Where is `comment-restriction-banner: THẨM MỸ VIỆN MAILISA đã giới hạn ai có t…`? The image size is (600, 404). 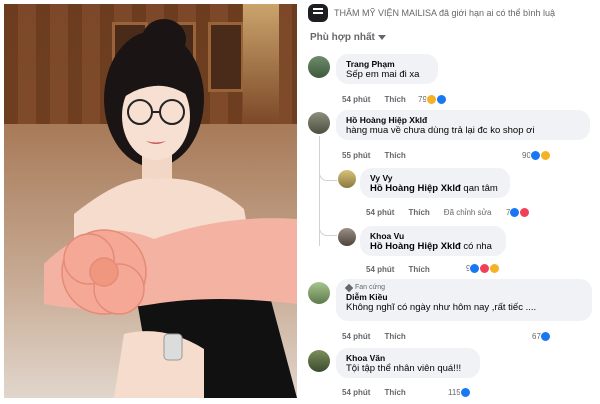 comment-restriction-banner: THẨM MỸ VIỆN MAILISA đã giới hạn ai có t… is located at coordinates (454, 13).